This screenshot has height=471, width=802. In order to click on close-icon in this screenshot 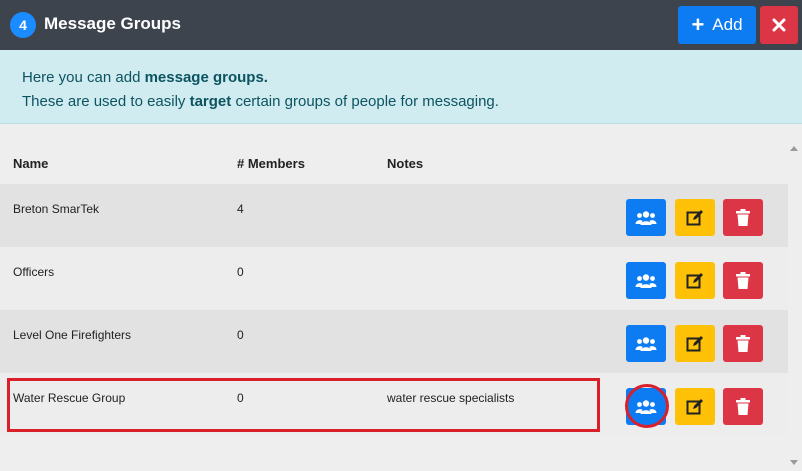, I will do `click(779, 25)`.